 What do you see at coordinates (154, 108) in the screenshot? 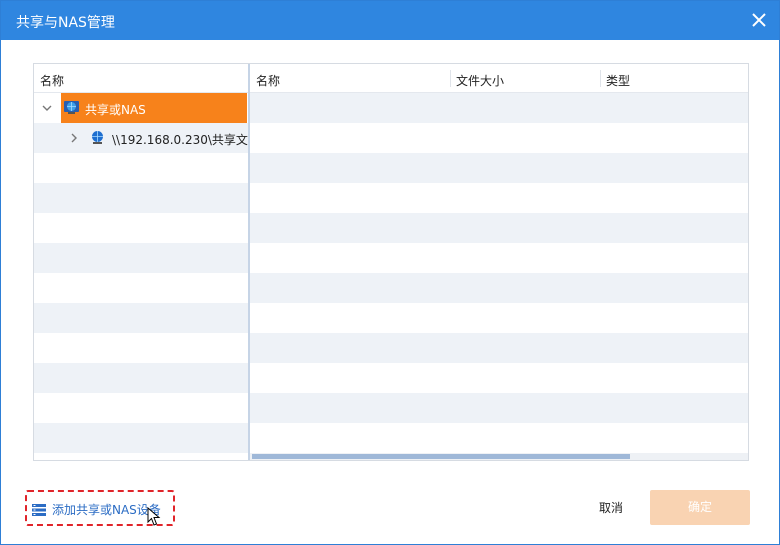
I see `tree-item-nas-root: 共享或NAS` at bounding box center [154, 108].